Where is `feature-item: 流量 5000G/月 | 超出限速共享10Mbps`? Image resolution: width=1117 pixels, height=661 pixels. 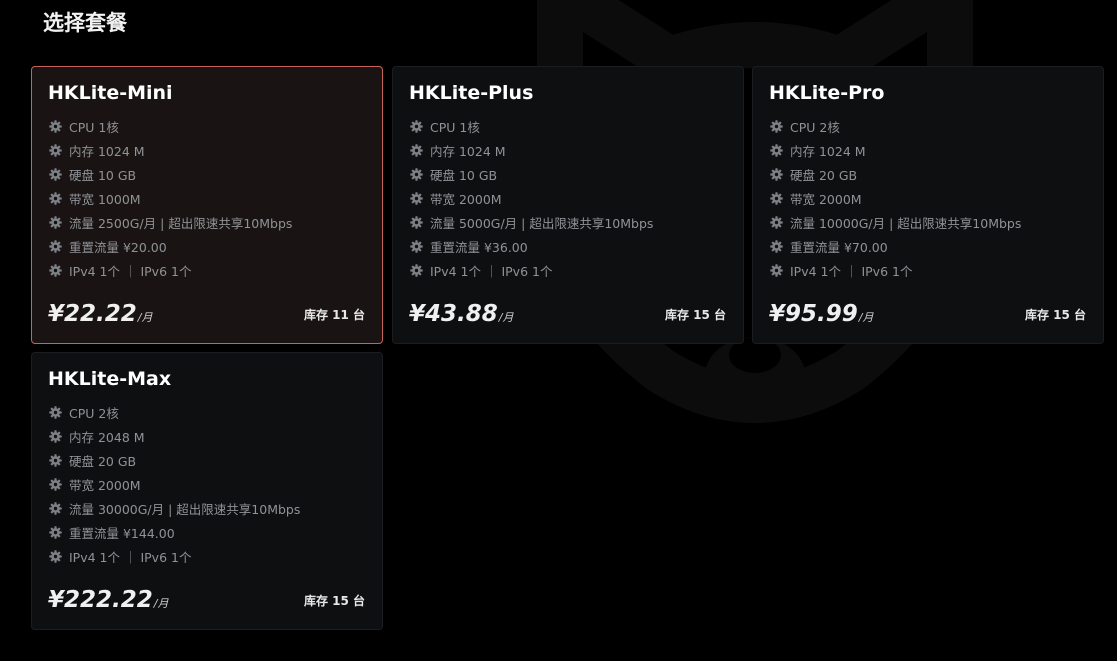
feature-item: 流量 5000G/月 | 超出限速共享10Mbps is located at coordinates (531, 222).